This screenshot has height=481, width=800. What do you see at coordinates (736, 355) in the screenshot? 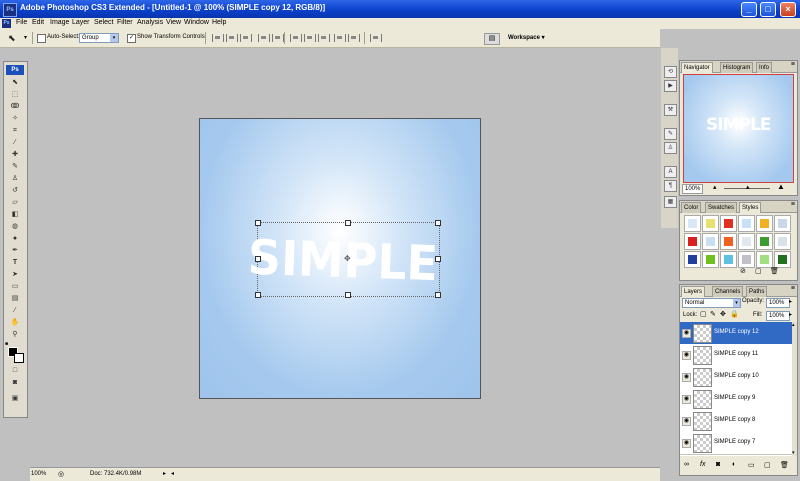
I see `layer-row: ◉ SIMPLE copy 11` at bounding box center [736, 355].